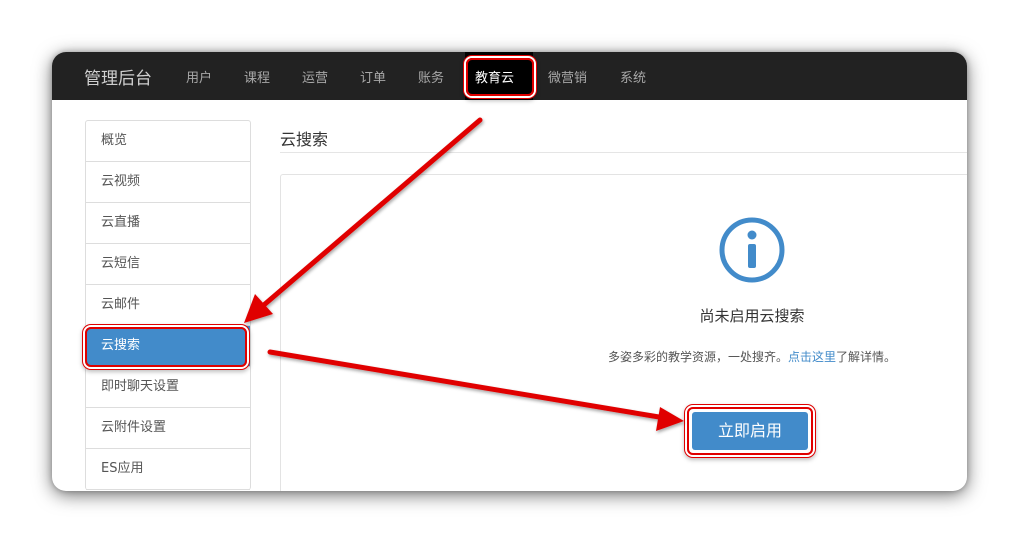 The image size is (1019, 543). I want to click on nav-micro-marketing: 微营销, so click(567, 76).